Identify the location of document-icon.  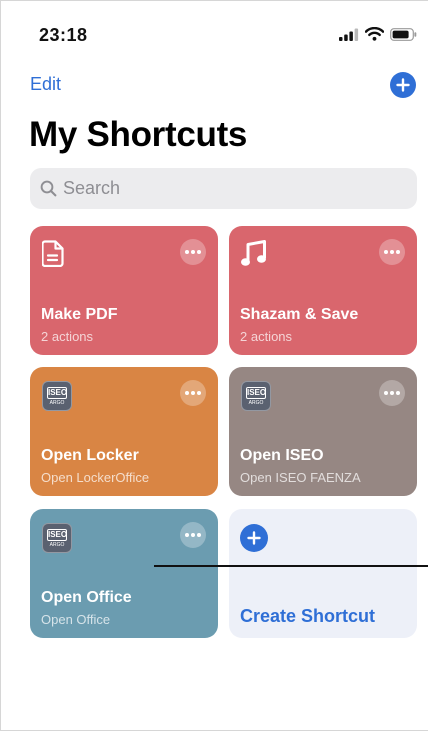
(52, 256).